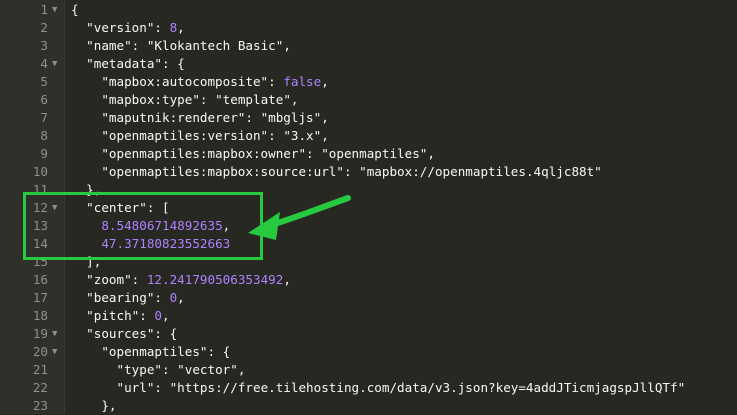 This screenshot has width=737, height=415. I want to click on token: "pitch", so click(105, 315).